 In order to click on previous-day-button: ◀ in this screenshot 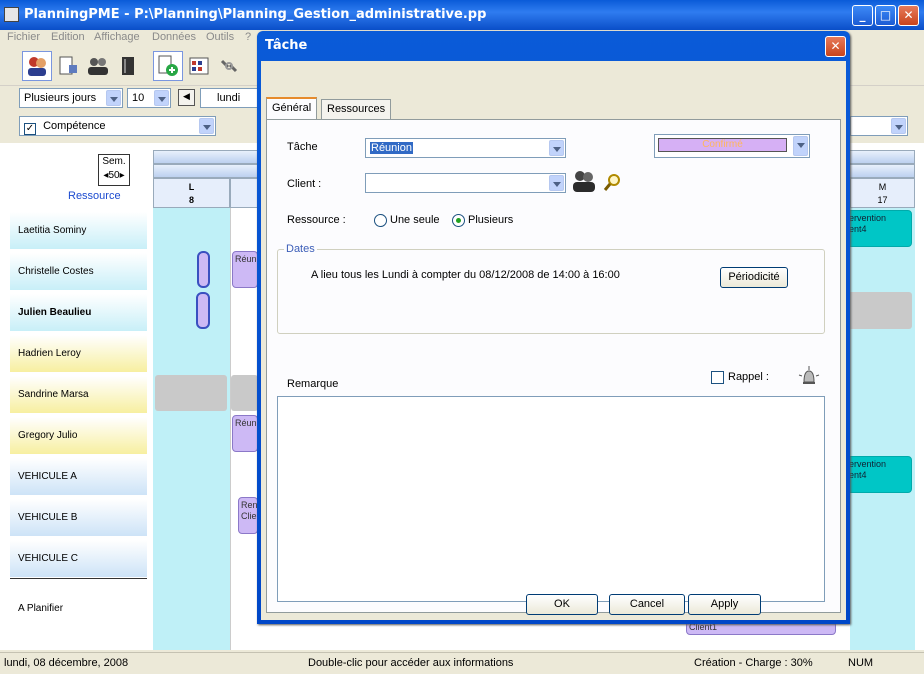, I will do `click(186, 97)`.